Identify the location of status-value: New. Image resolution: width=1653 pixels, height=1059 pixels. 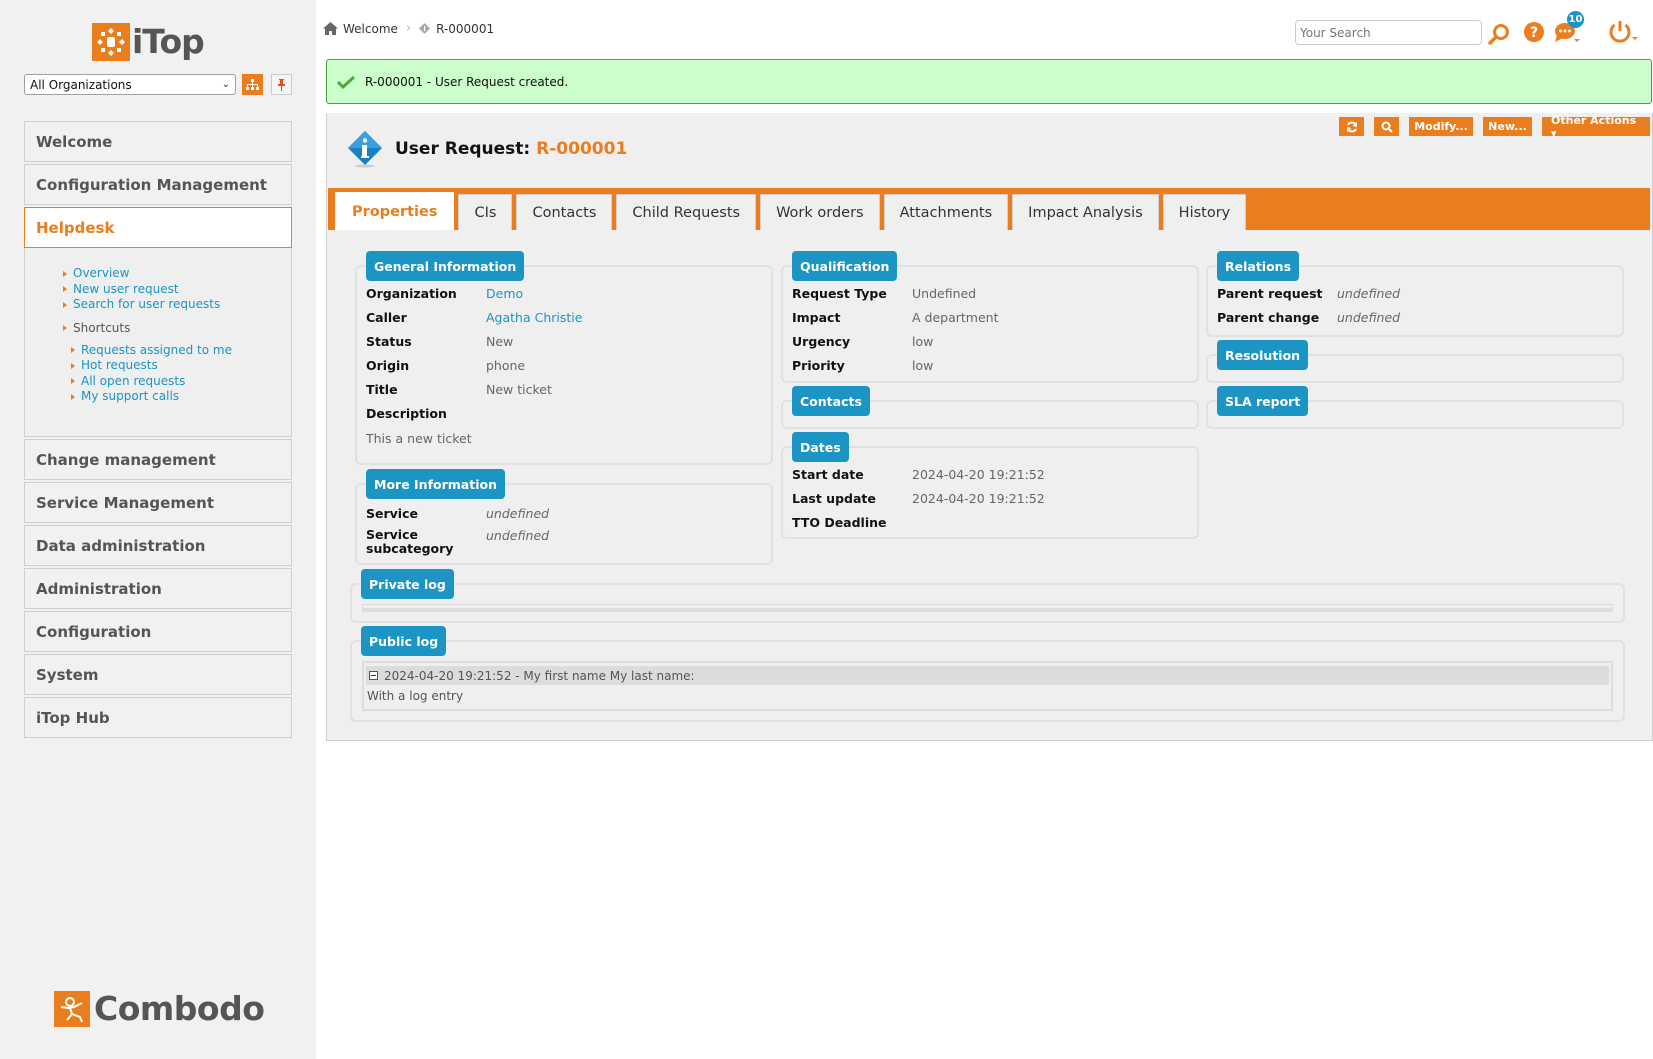
(500, 341).